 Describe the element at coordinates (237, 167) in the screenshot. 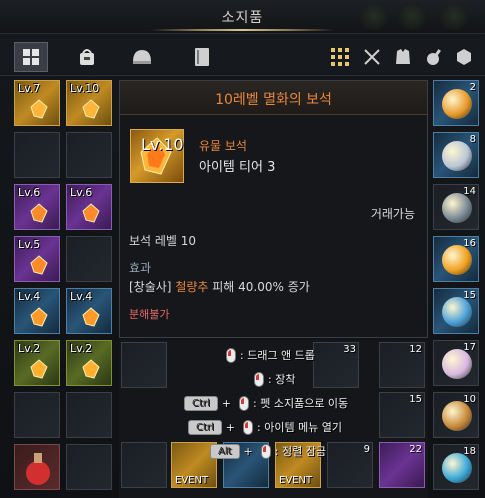

I see `item-tier: 아이템 티어 3` at that location.